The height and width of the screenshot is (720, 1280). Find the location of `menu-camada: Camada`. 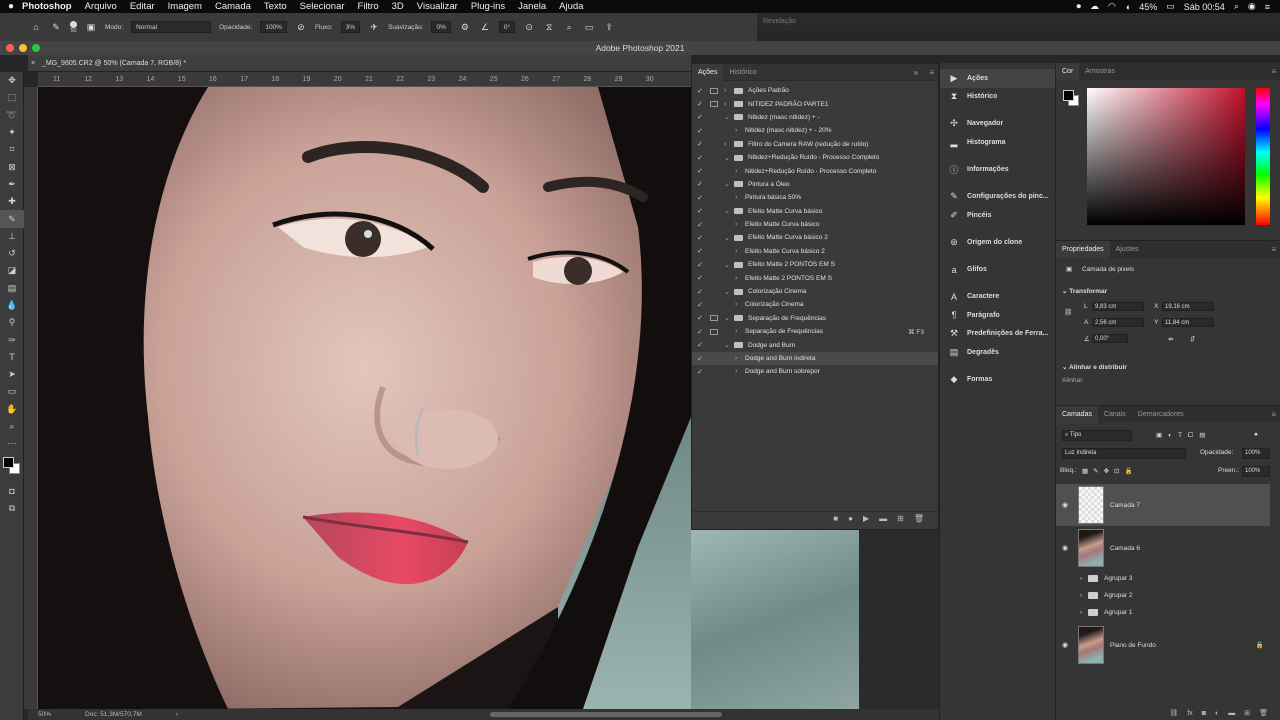

menu-camada: Camada is located at coordinates (233, 6).